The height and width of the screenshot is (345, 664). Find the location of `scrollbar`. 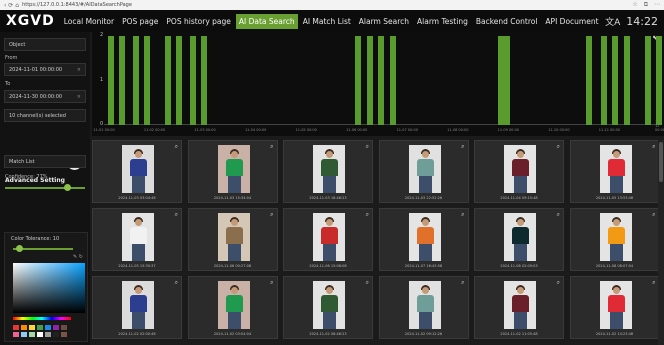

scrollbar is located at coordinates (661, 242).